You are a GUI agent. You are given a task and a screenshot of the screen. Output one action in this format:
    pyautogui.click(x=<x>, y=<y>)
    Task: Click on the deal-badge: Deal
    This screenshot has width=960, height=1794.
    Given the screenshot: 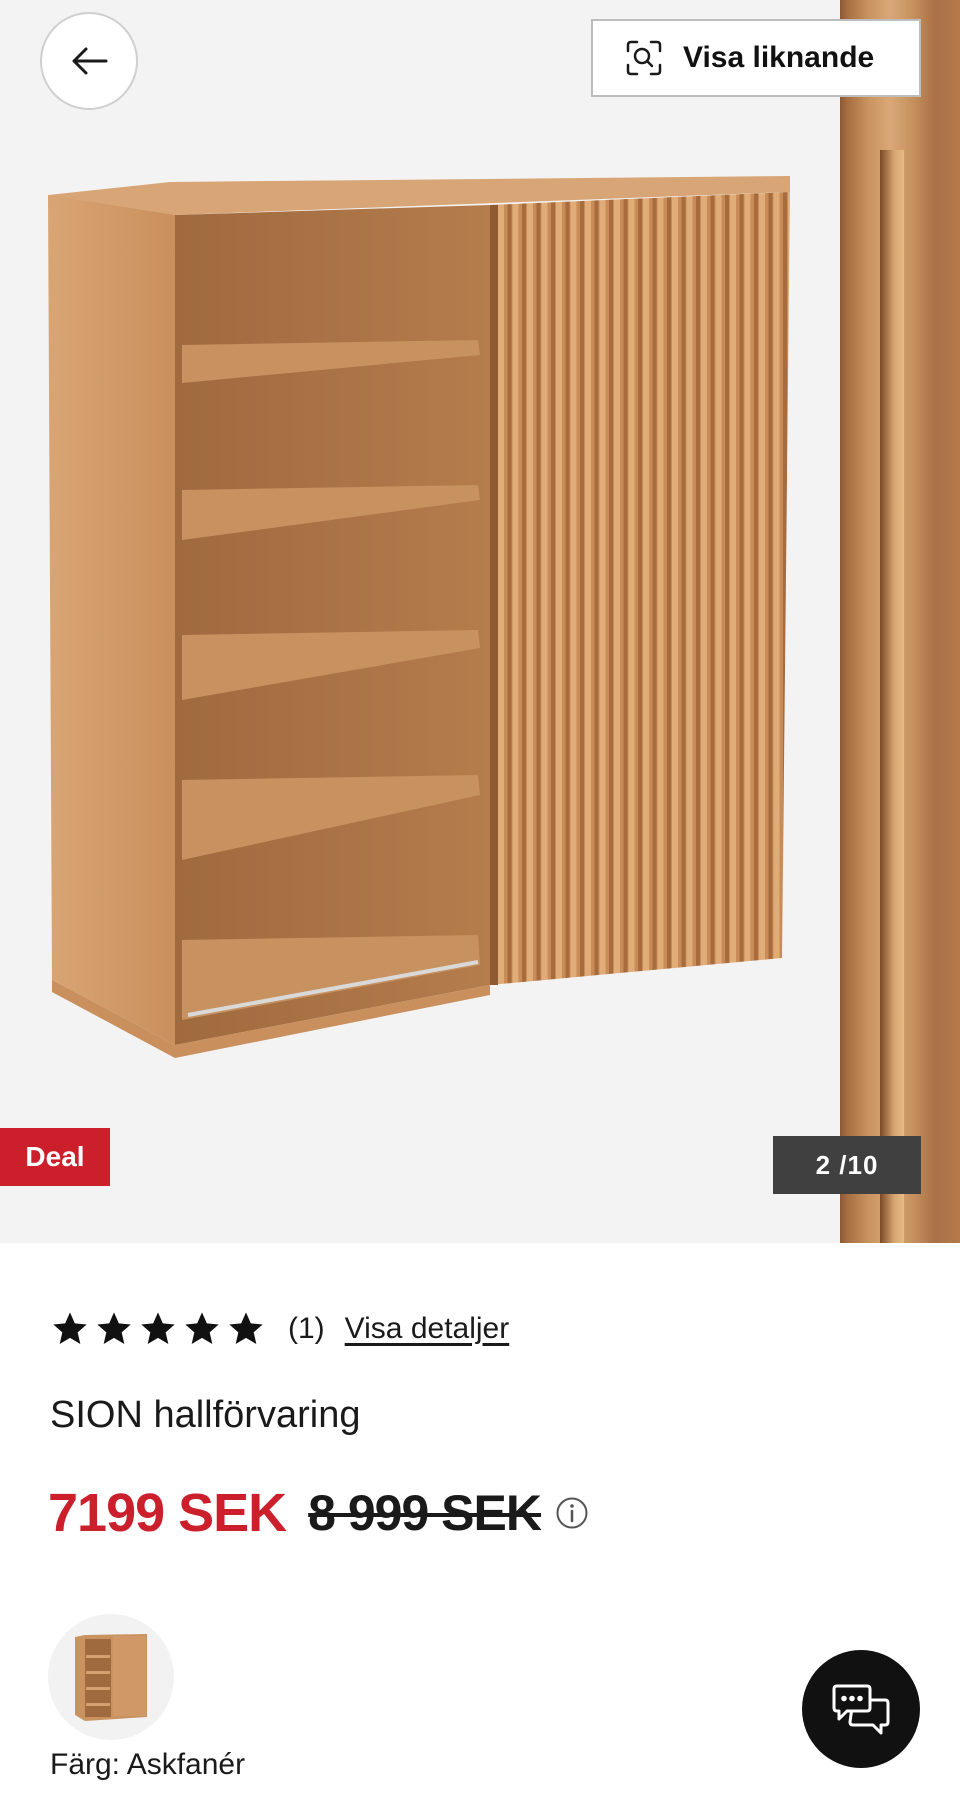 What is the action you would take?
    pyautogui.click(x=55, y=1157)
    